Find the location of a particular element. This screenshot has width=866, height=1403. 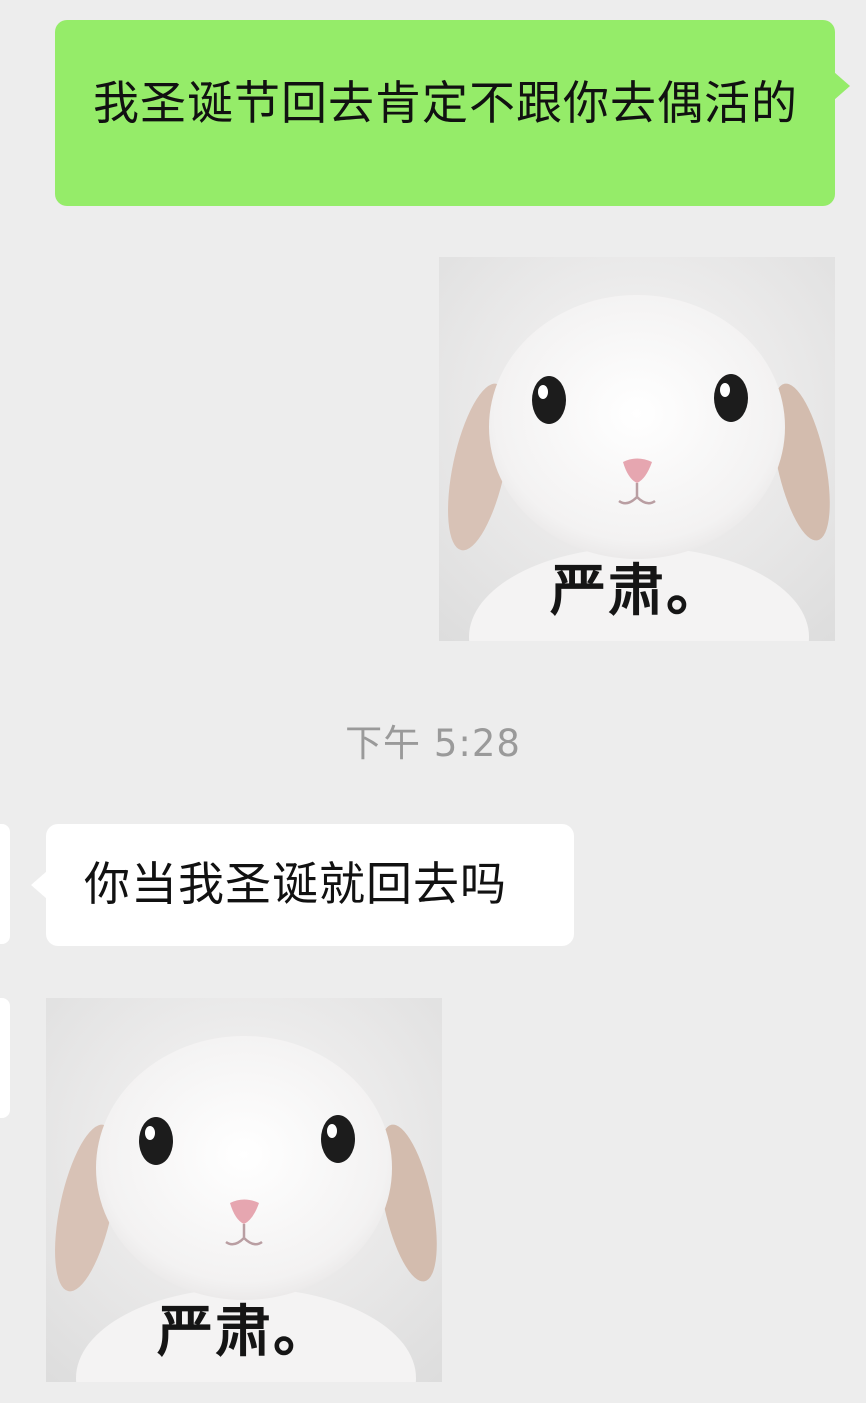

incoming-message-text: 你当我圣诞就回去吗 is located at coordinates (295, 884).